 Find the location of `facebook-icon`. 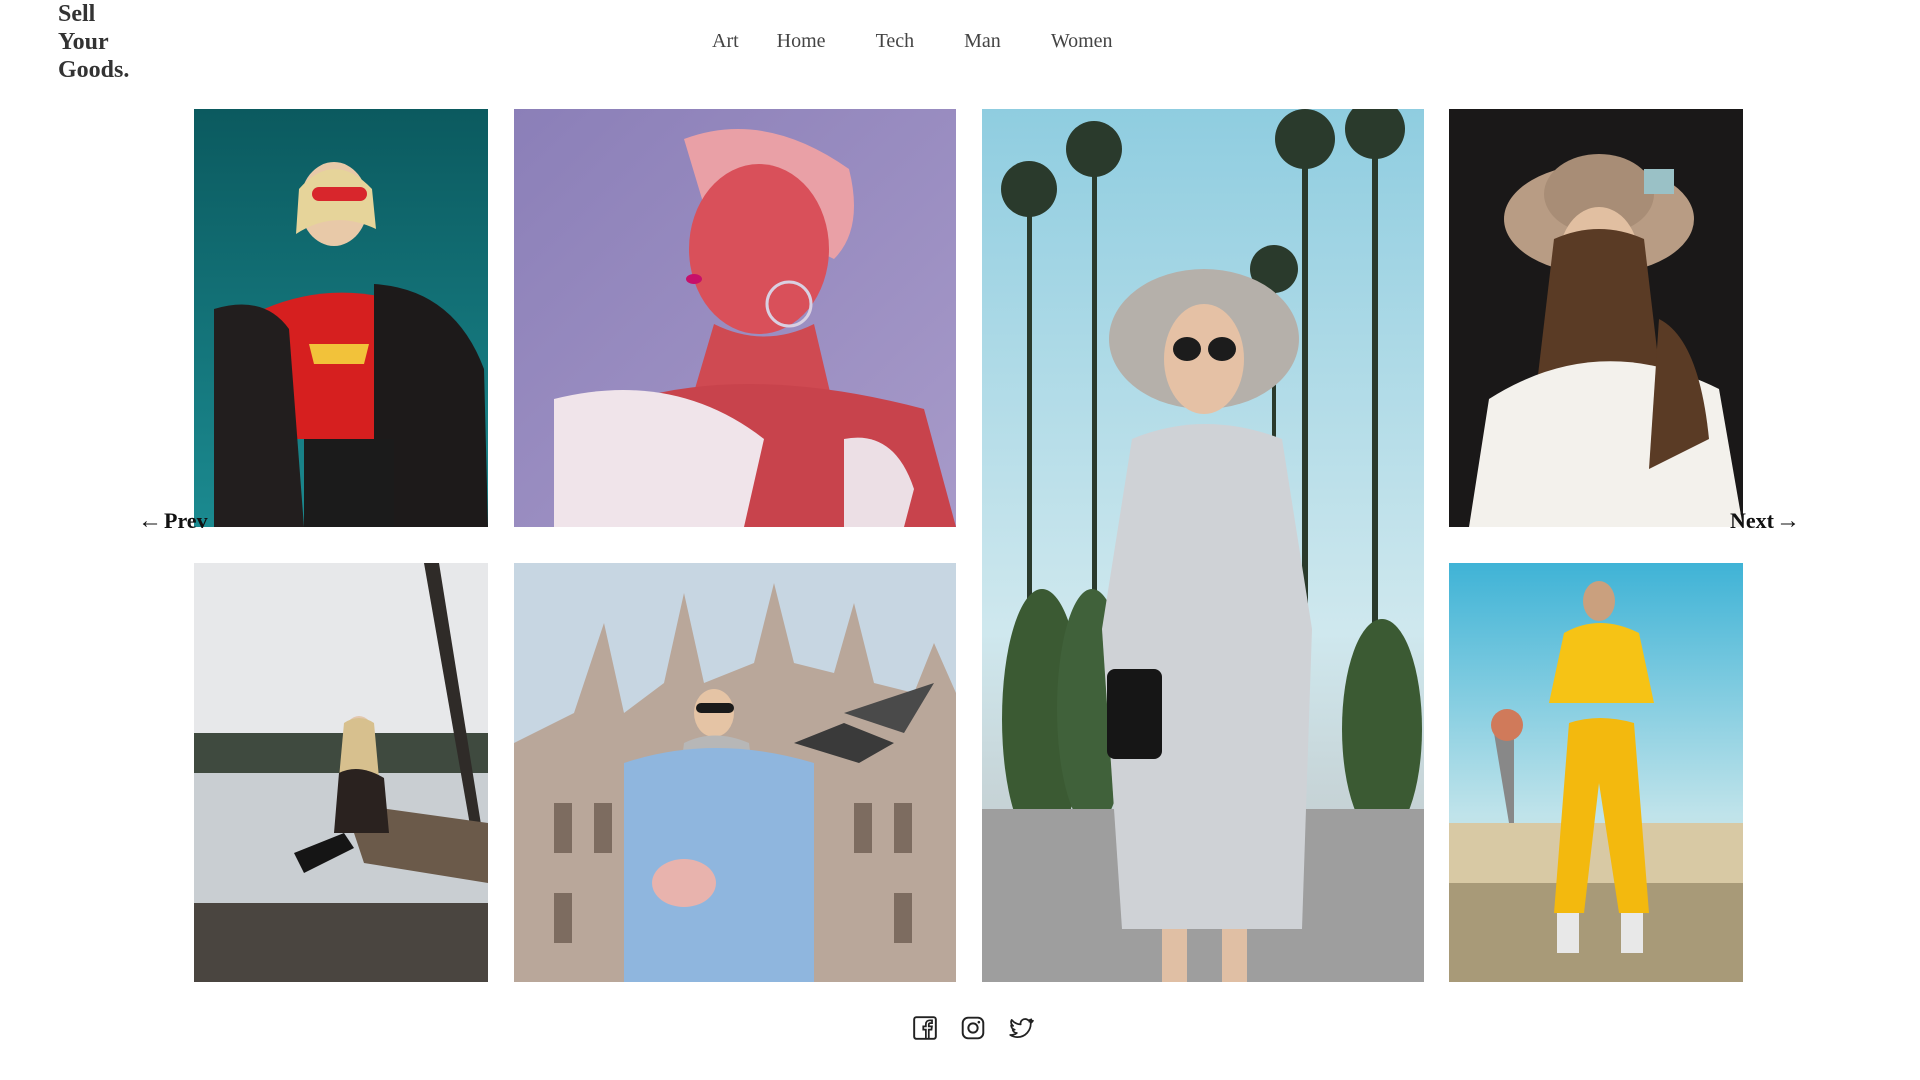

facebook-icon is located at coordinates (925, 1028).